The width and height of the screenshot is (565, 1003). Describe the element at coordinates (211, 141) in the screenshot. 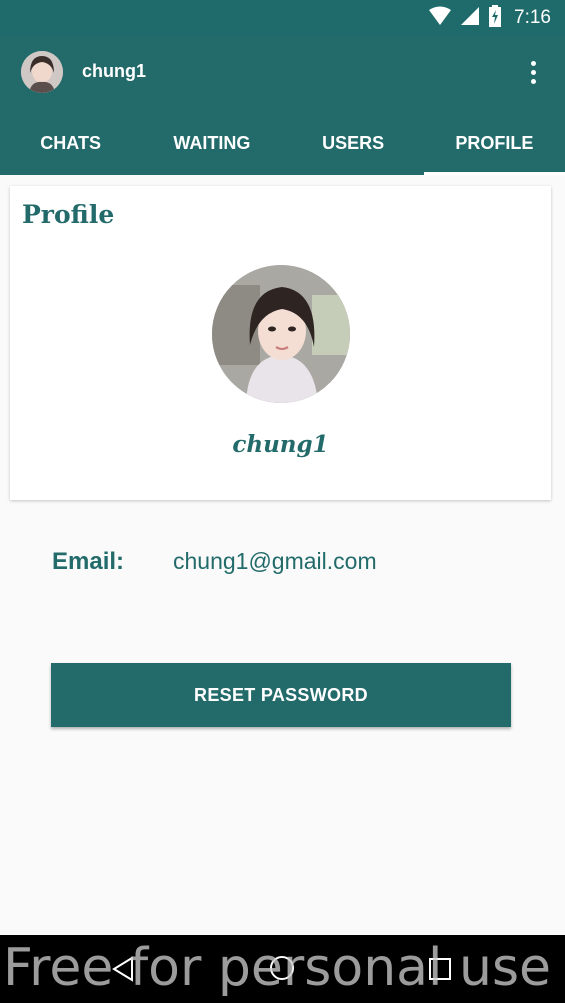

I see `tab-waiting: WAITING` at that location.